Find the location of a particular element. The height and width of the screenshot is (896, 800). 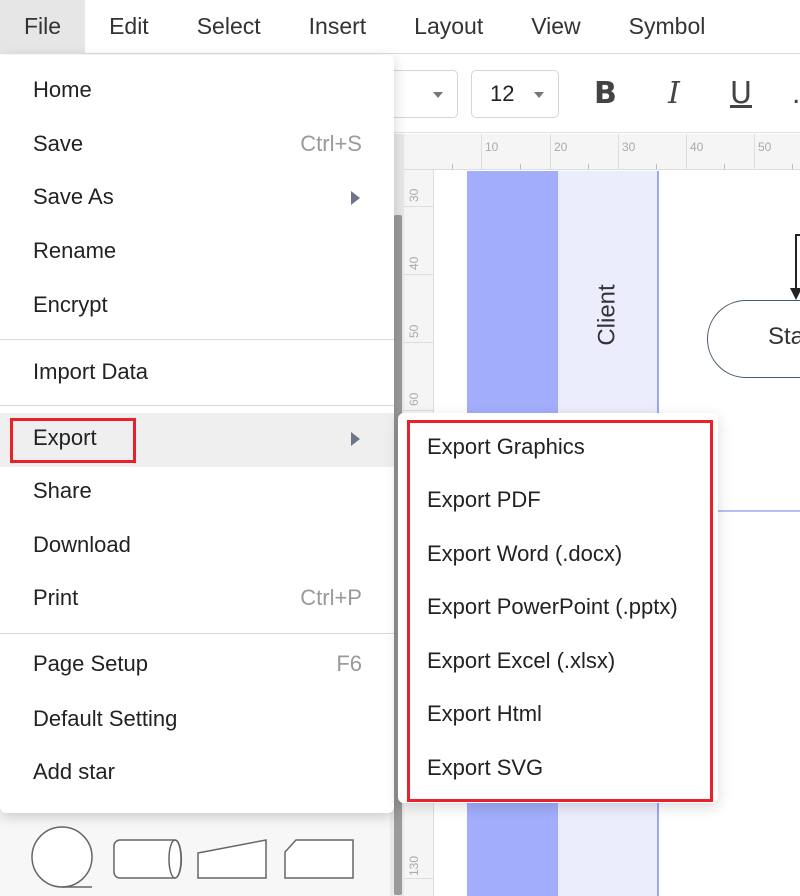

underline-button: U is located at coordinates (741, 94).